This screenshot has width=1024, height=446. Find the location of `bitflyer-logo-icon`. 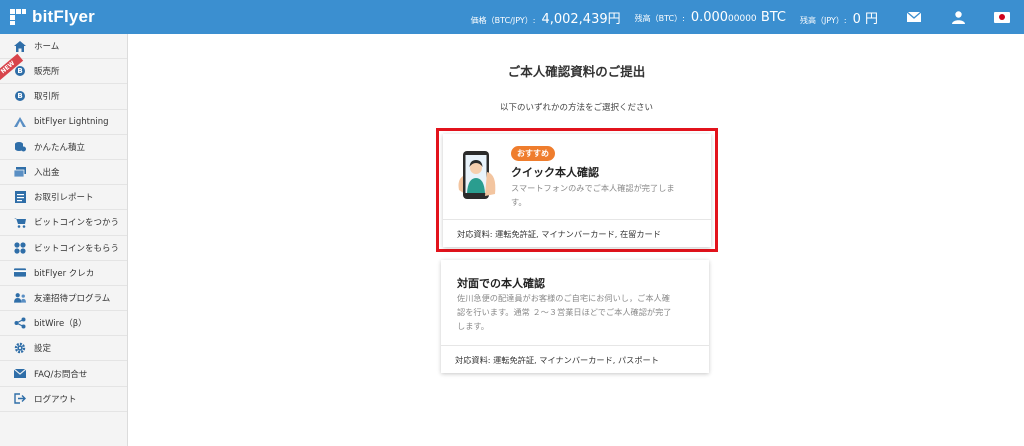

bitflyer-logo-icon is located at coordinates (18, 17).